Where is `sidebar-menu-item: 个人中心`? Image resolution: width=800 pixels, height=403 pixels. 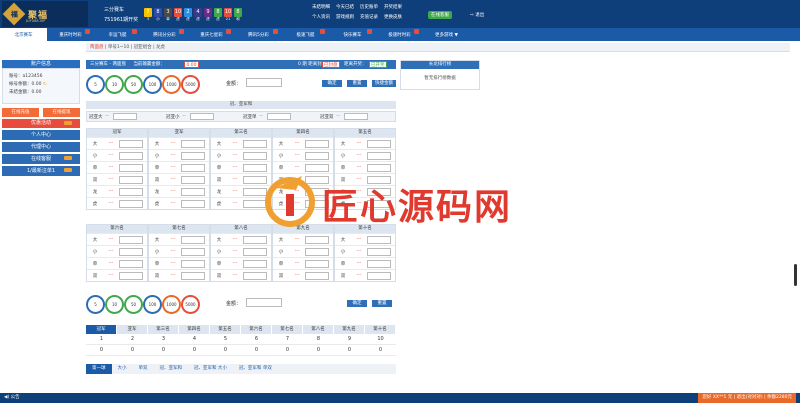 sidebar-menu-item: 个人中心 is located at coordinates (41, 135).